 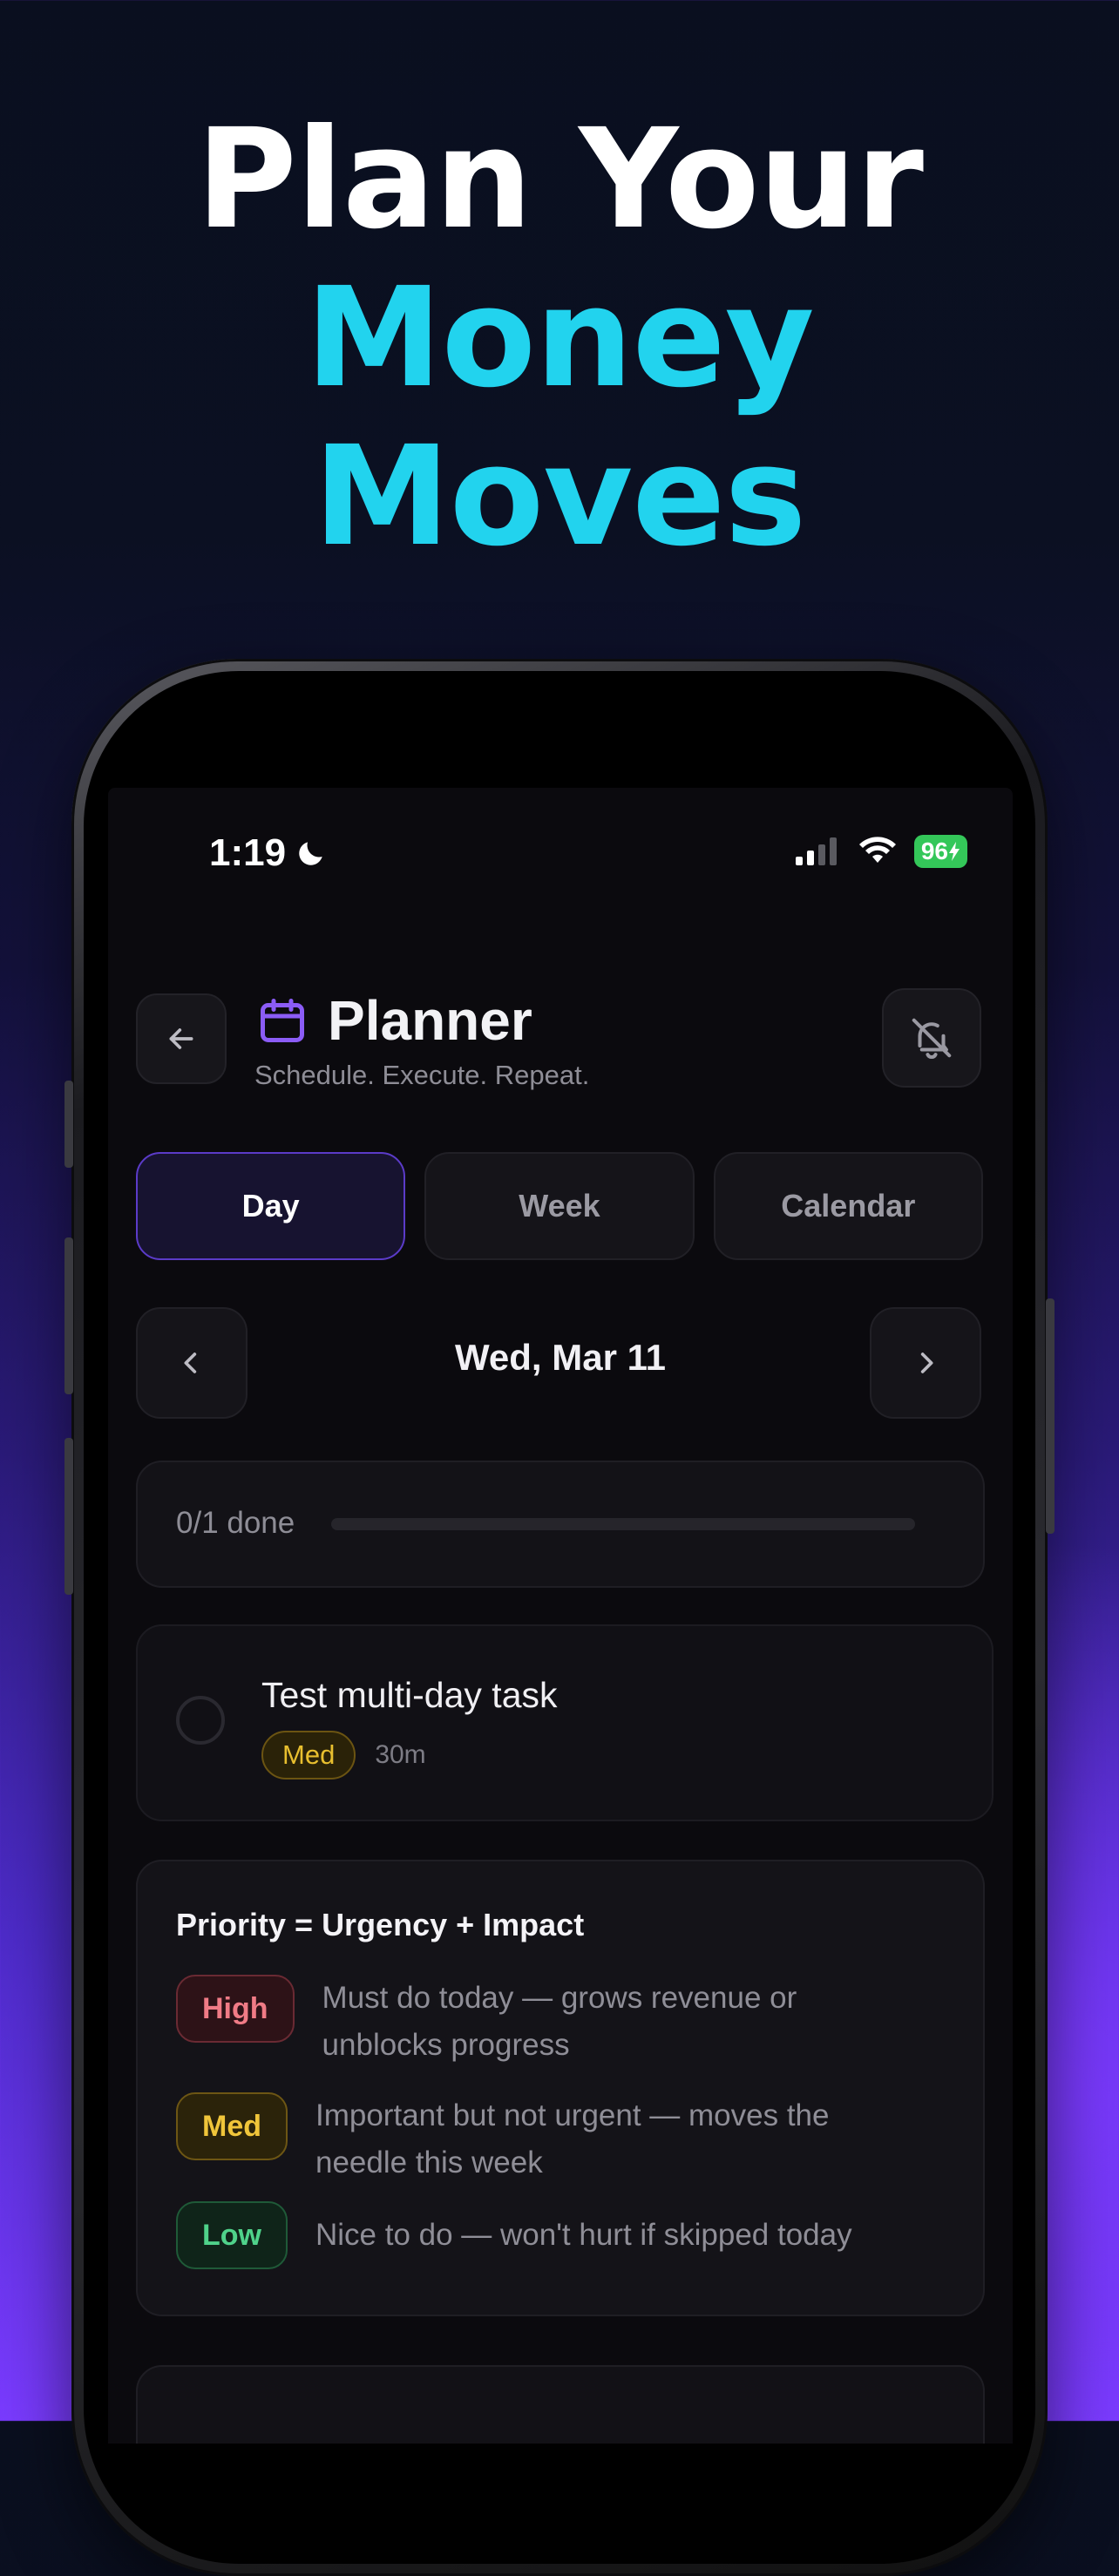 I want to click on status-time-label: 1:19, so click(x=248, y=853).